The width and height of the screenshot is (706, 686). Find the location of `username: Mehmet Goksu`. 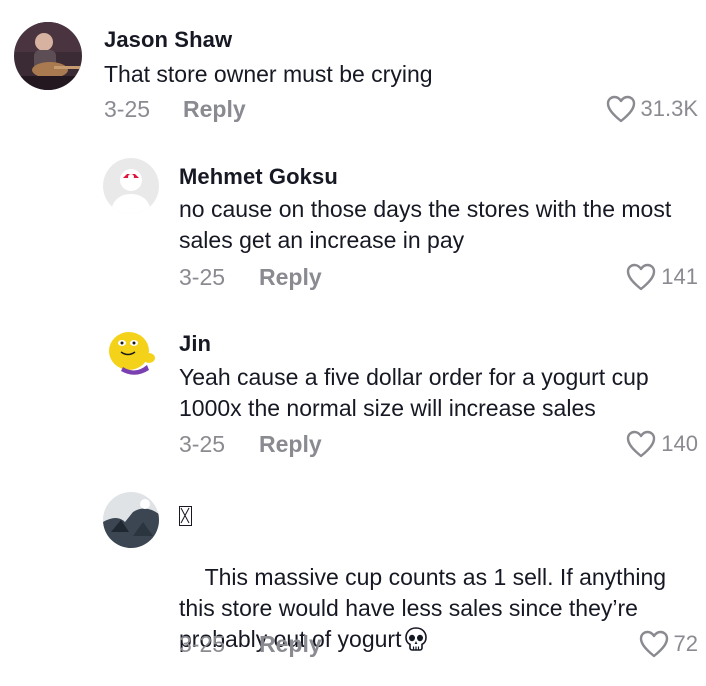

username: Mehmet Goksu is located at coordinates (258, 177).